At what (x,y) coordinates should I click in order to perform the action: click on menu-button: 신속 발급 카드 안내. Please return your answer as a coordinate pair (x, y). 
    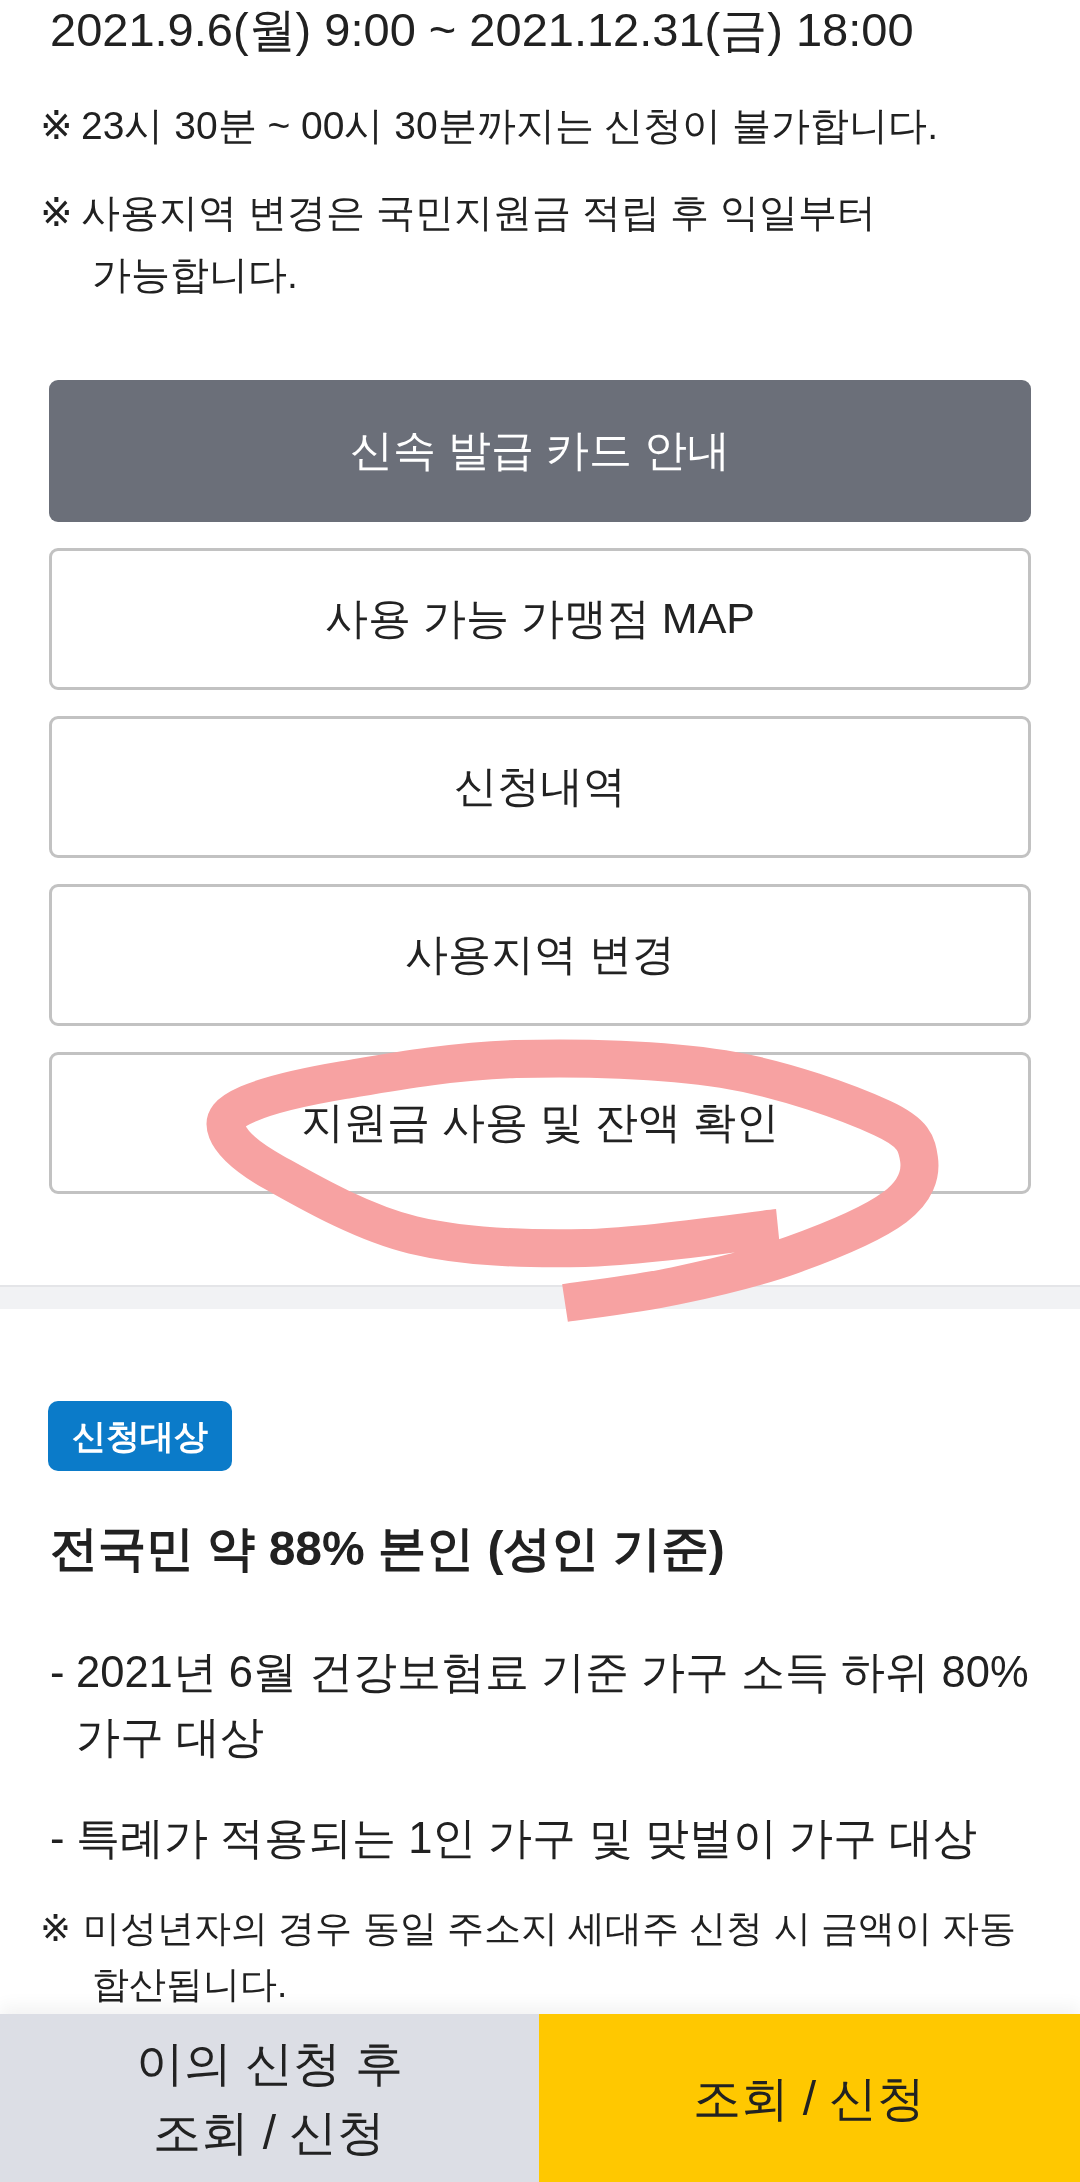
    Looking at the image, I should click on (540, 451).